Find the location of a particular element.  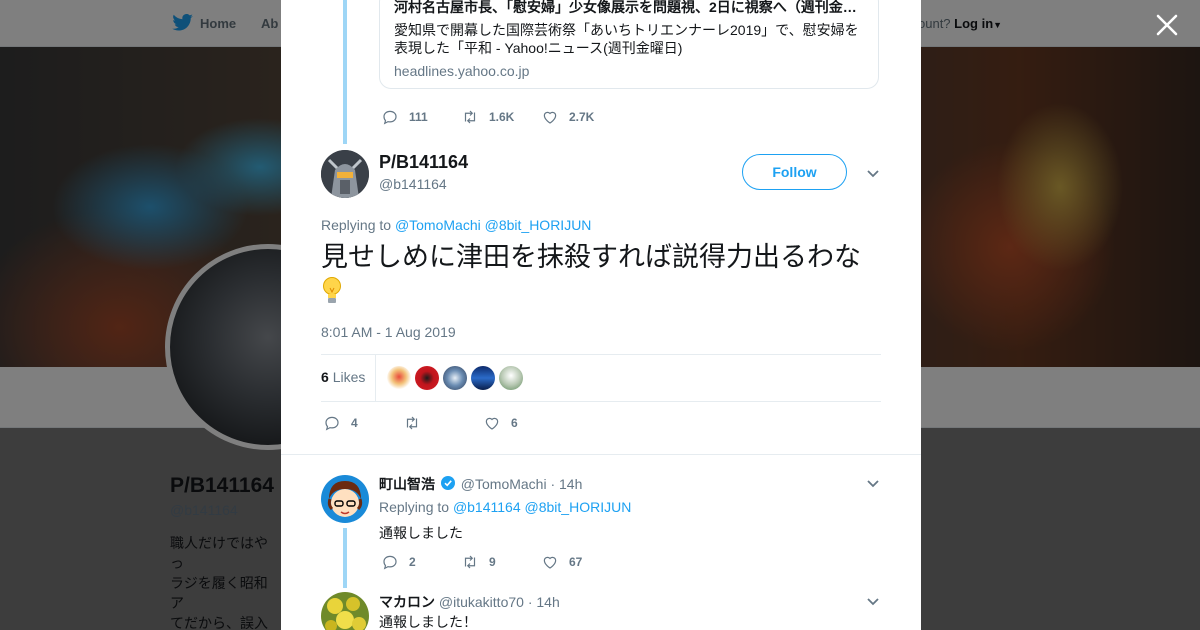

tweet-stats: 6 Likes is located at coordinates (601, 378).